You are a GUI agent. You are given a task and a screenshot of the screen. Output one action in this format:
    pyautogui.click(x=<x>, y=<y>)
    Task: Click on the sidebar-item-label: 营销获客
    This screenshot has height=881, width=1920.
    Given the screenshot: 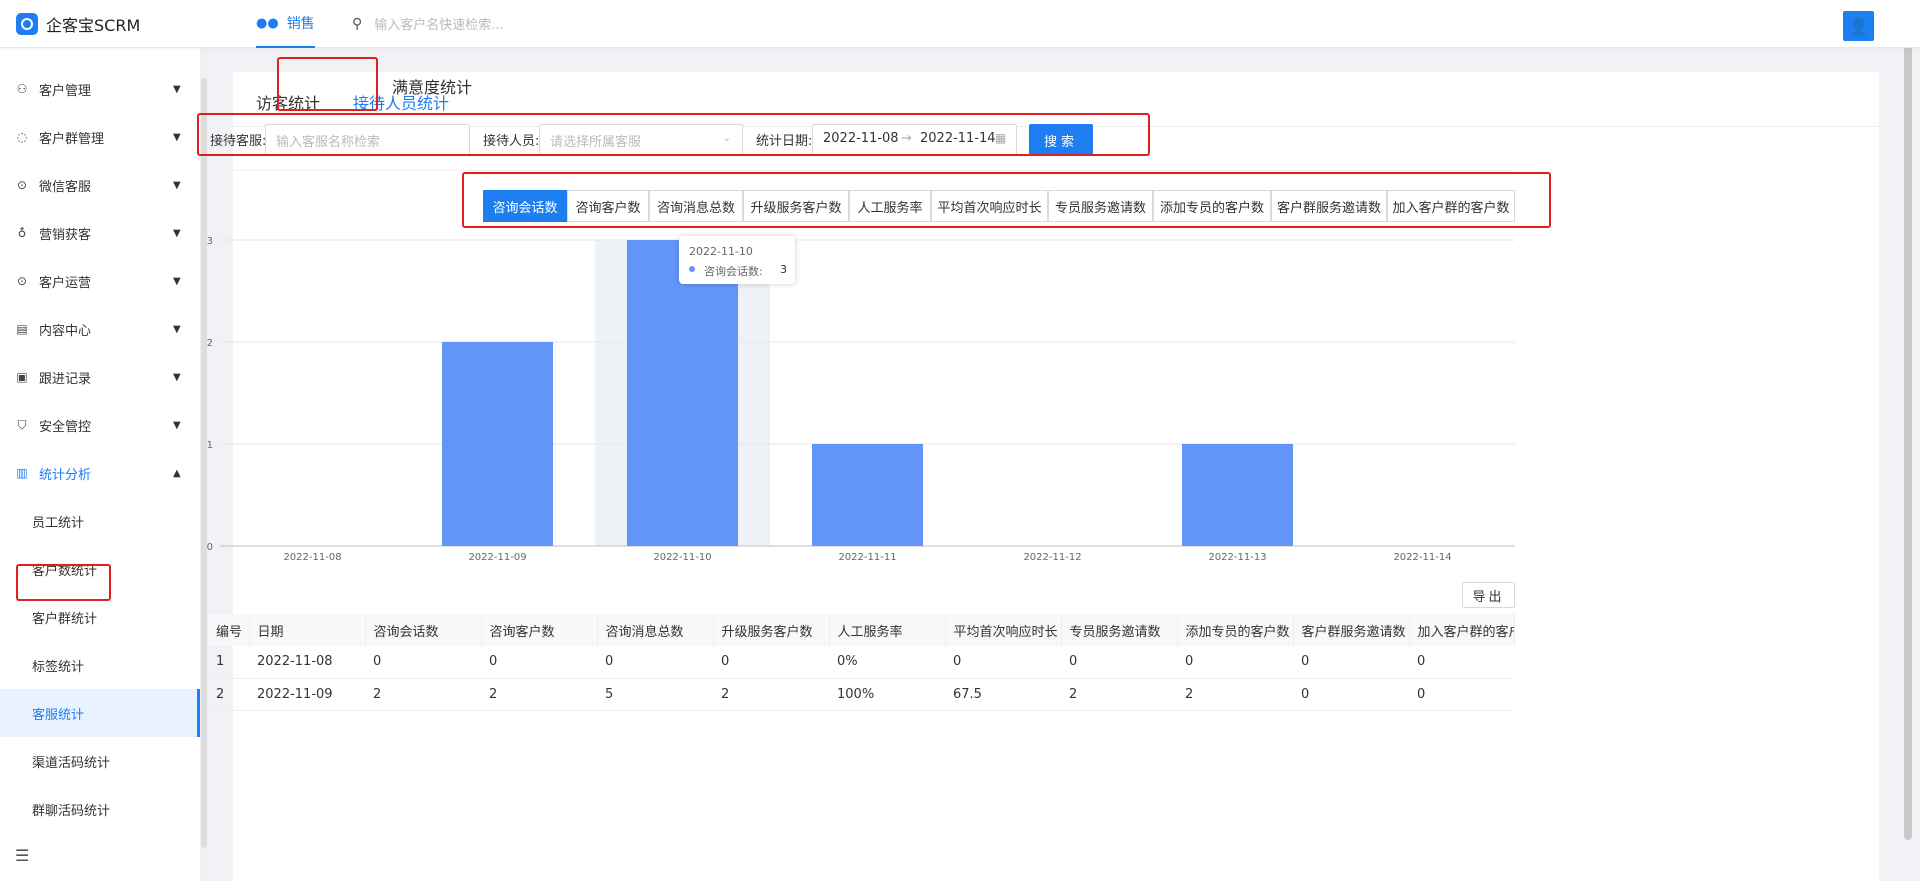 What is the action you would take?
    pyautogui.click(x=65, y=235)
    